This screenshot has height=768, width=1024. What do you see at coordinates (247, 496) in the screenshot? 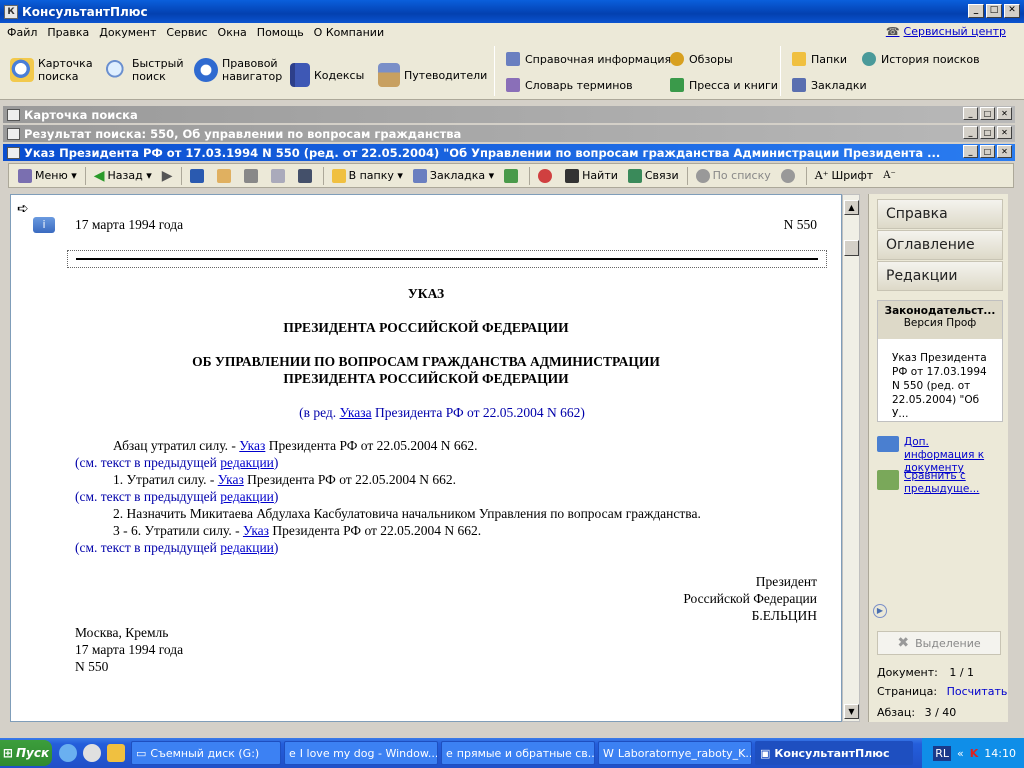
I see `edition-link-2: редакции` at bounding box center [247, 496].